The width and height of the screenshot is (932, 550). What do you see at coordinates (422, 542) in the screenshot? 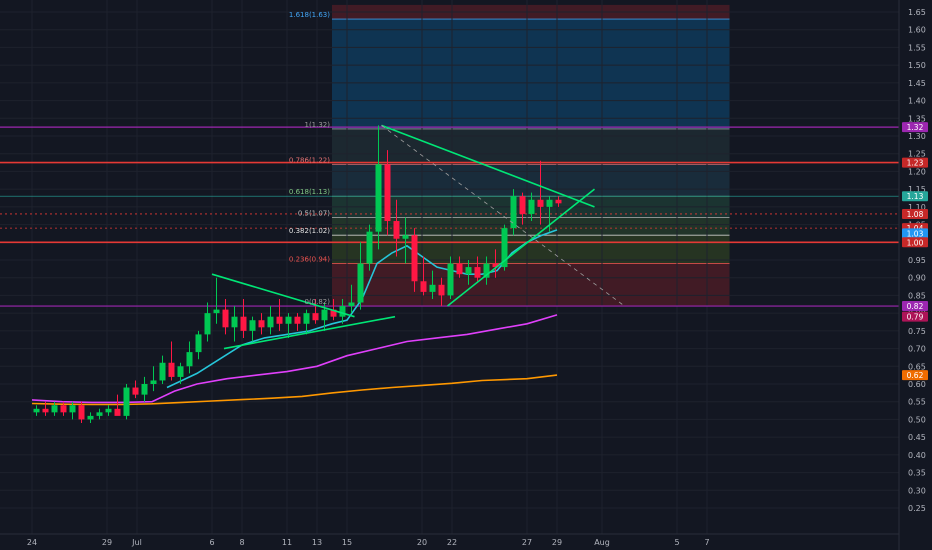
I see `time-tick-label: 20` at bounding box center [422, 542].